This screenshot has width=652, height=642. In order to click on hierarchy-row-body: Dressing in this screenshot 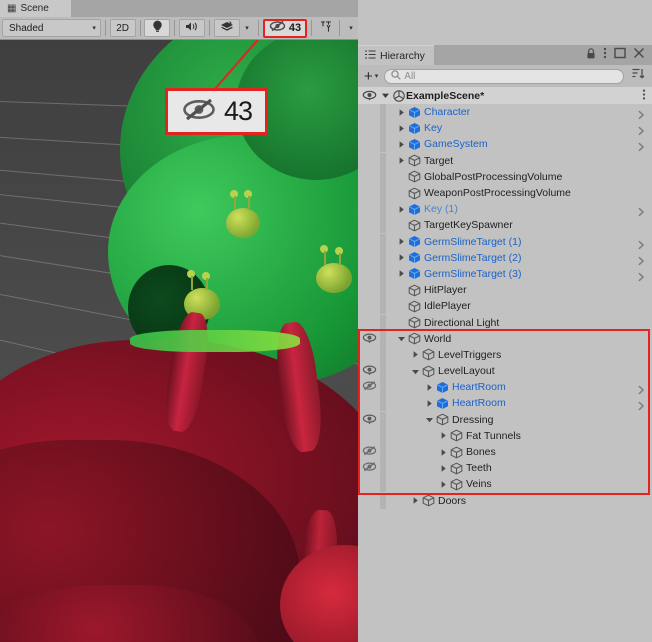, I will do `click(519, 420)`.